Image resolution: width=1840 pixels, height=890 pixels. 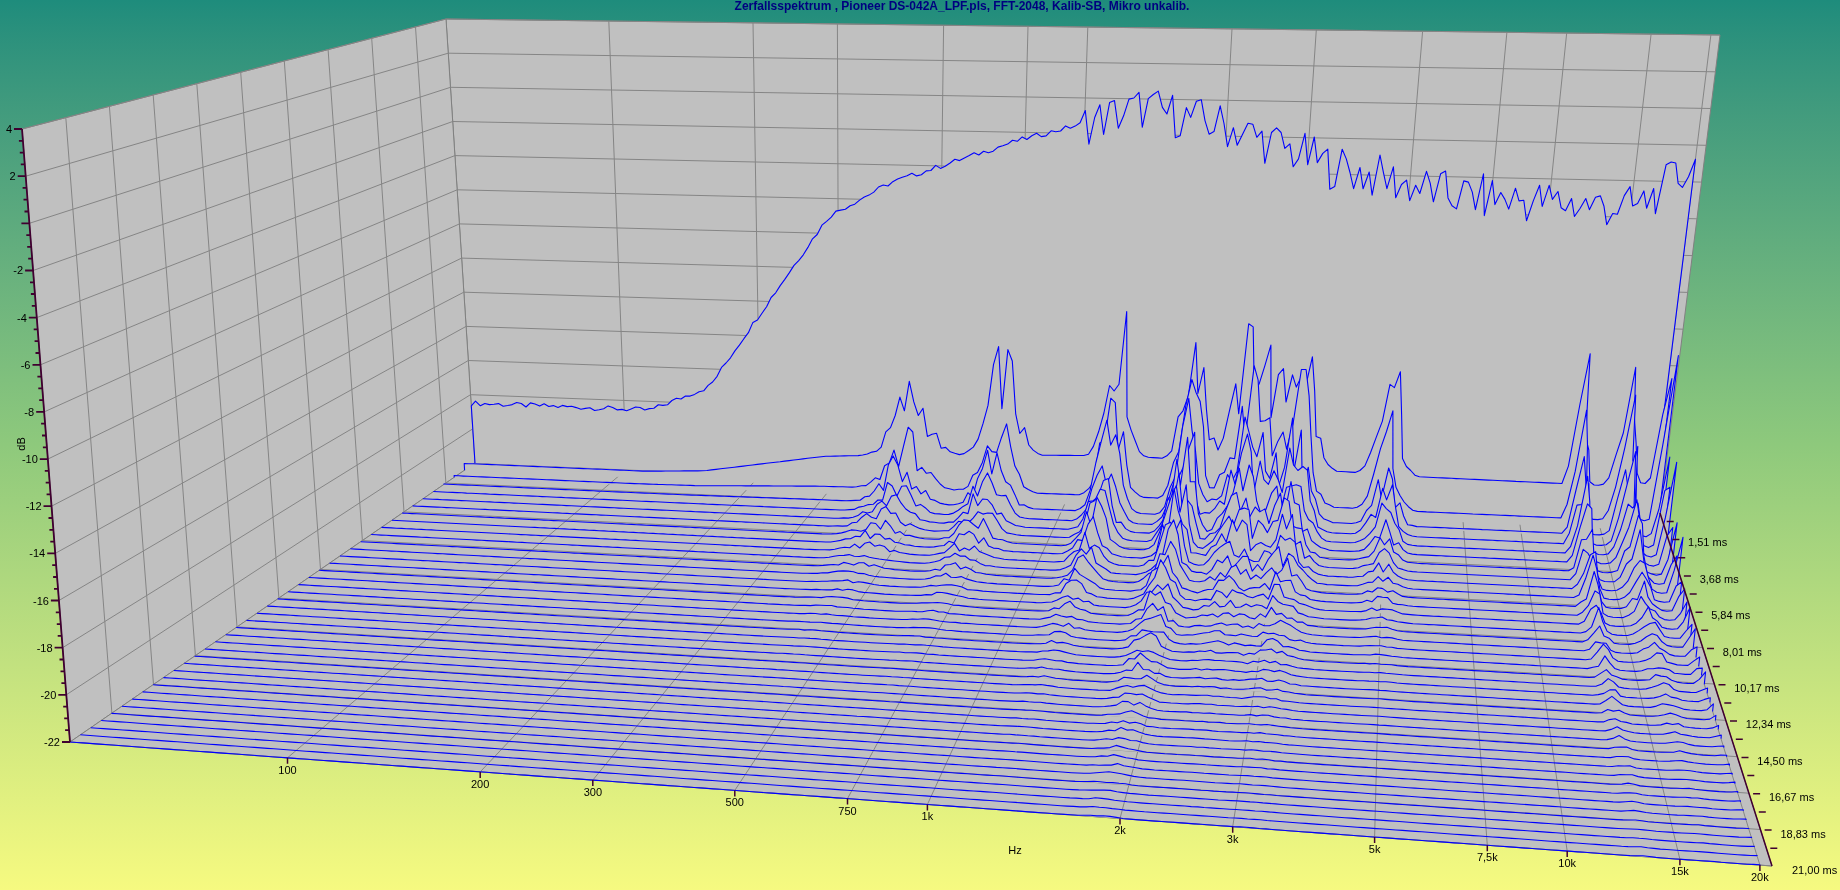 What do you see at coordinates (1374, 849) in the screenshot?
I see `hz-tick-label: 5k` at bounding box center [1374, 849].